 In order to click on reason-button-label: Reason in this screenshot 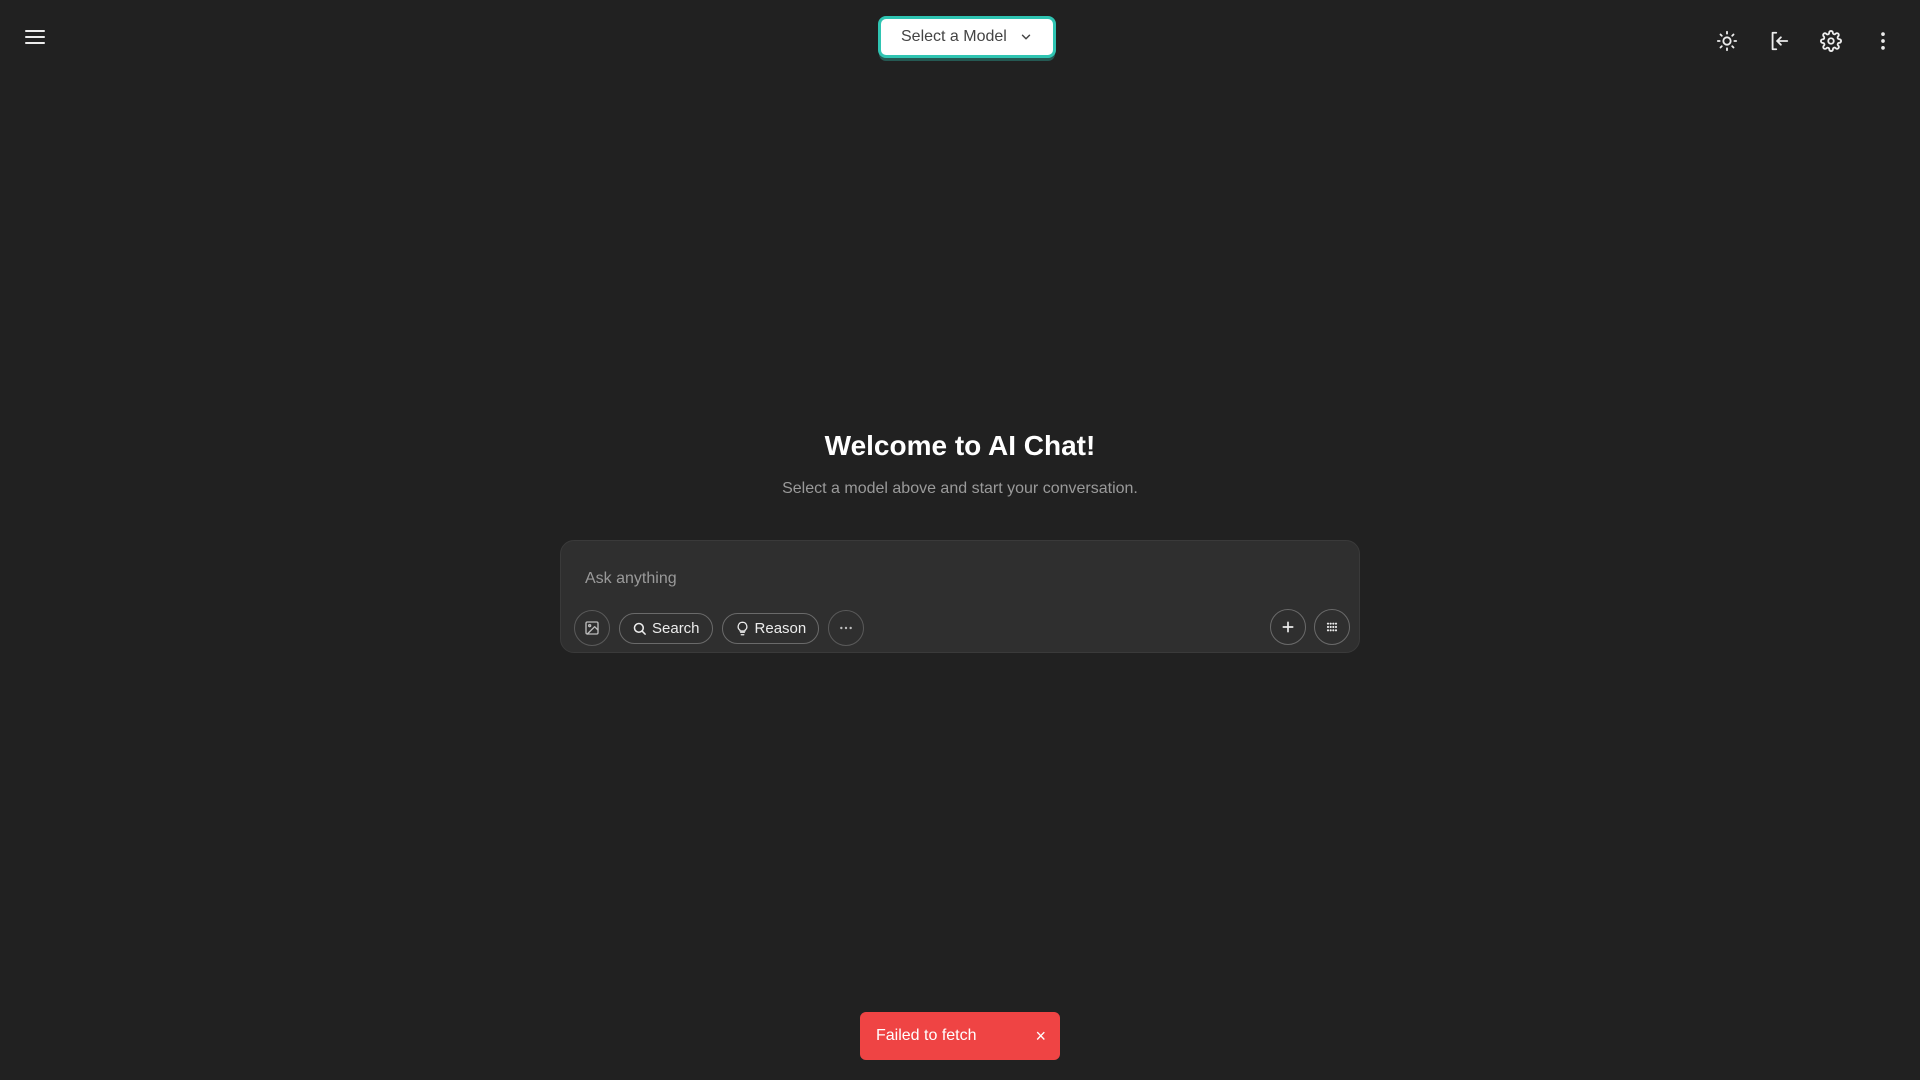, I will do `click(780, 628)`.